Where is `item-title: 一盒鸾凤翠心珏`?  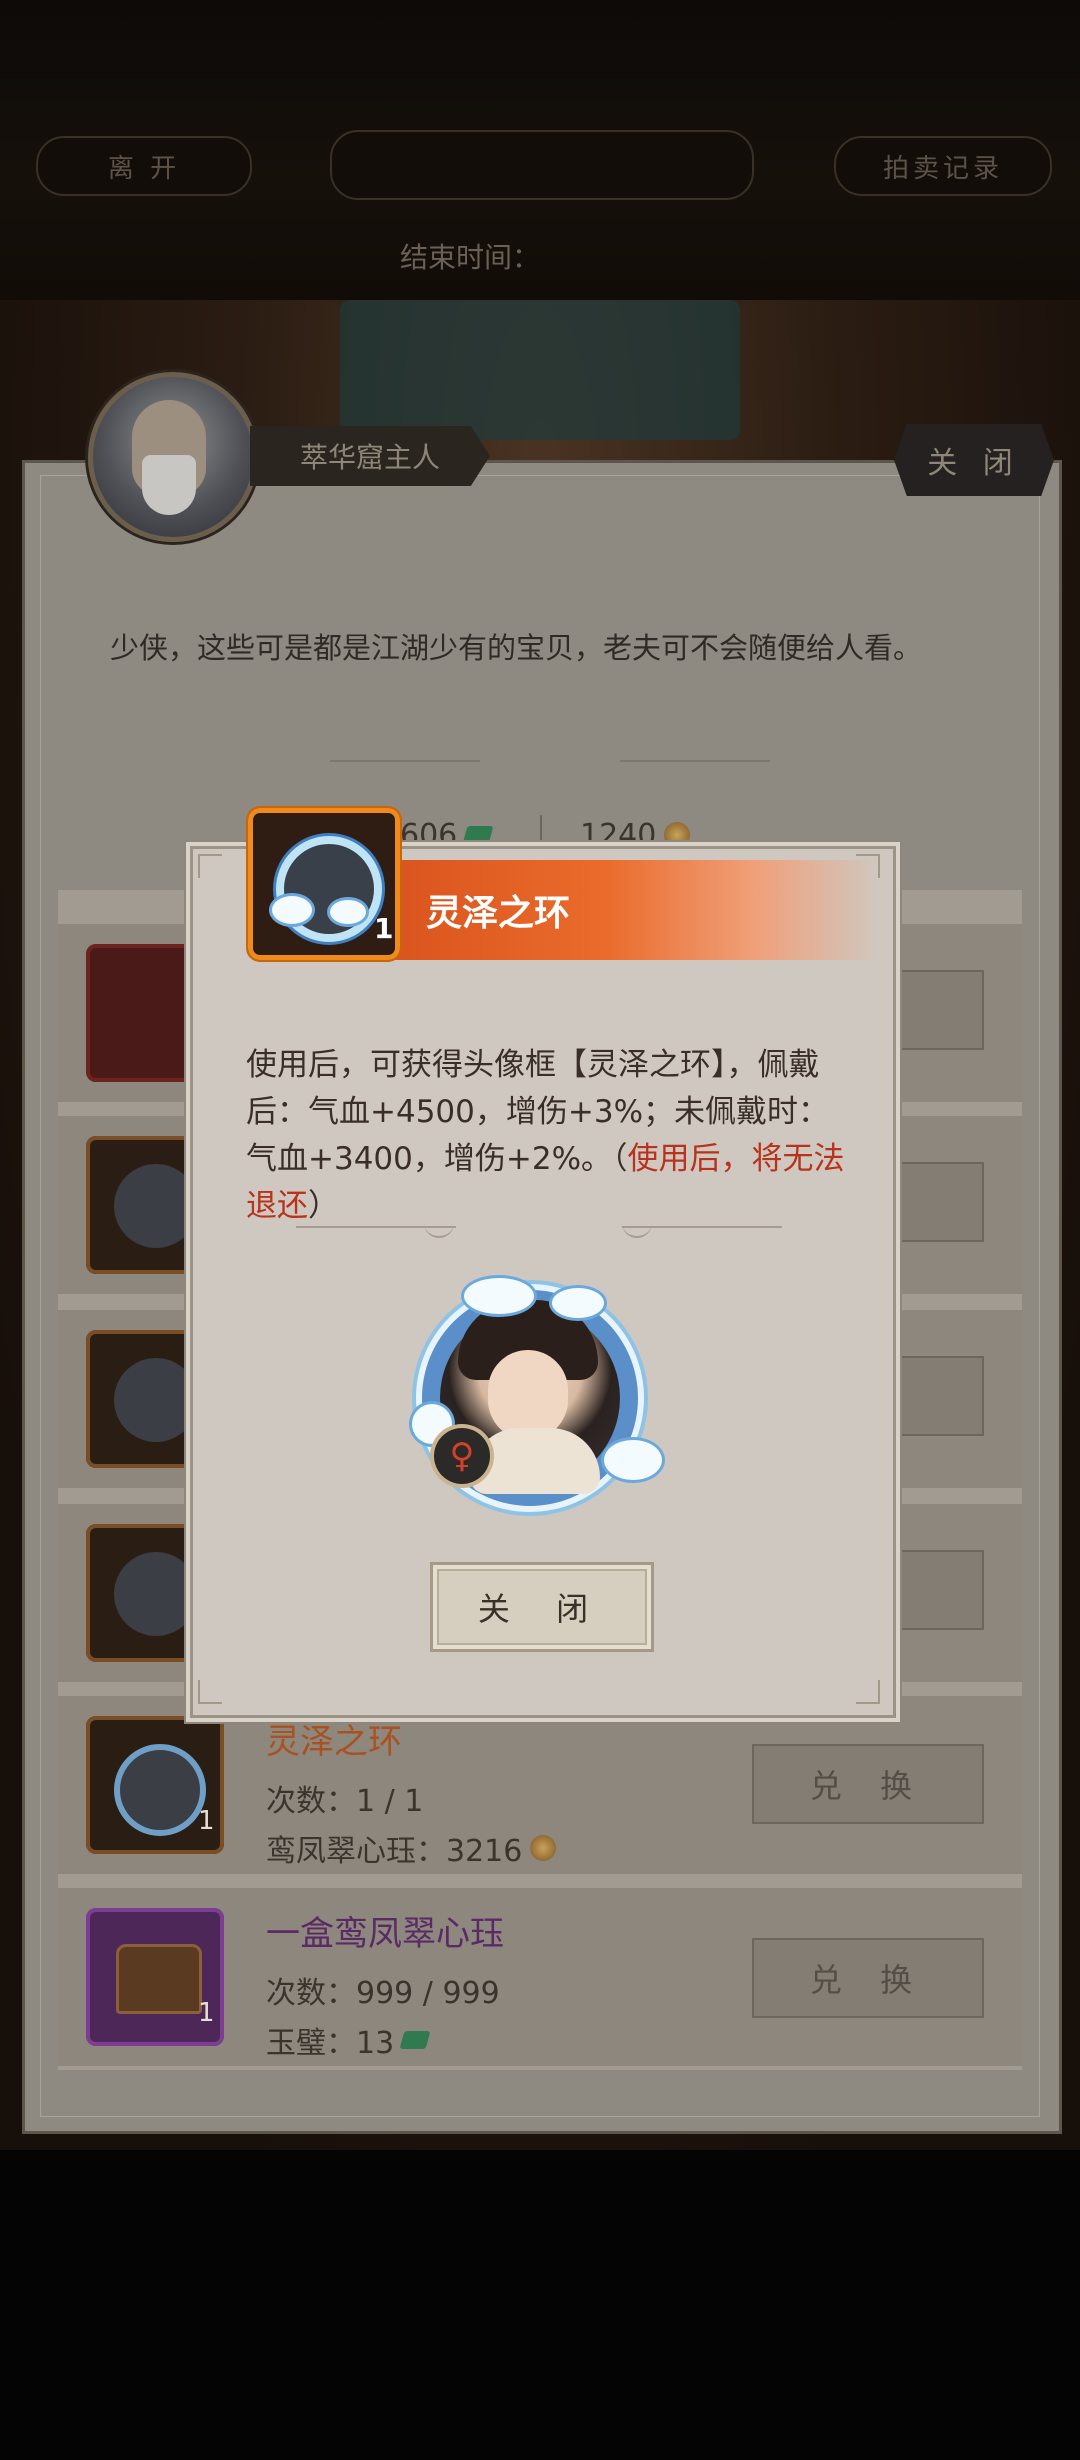
item-title: 一盒鸾凤翠心珏 is located at coordinates (385, 1934).